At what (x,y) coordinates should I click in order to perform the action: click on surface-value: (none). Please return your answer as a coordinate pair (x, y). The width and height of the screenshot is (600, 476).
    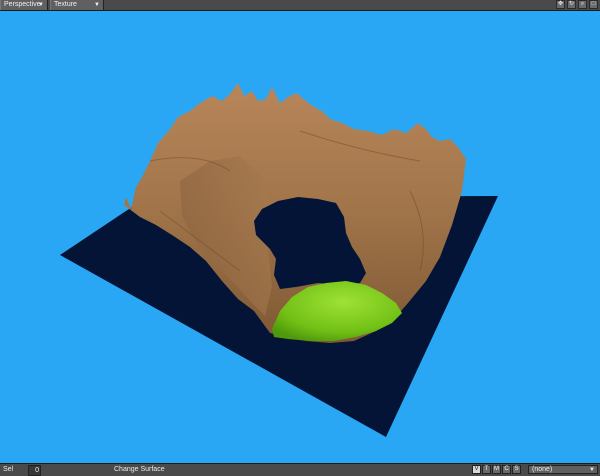
    Looking at the image, I should click on (542, 469).